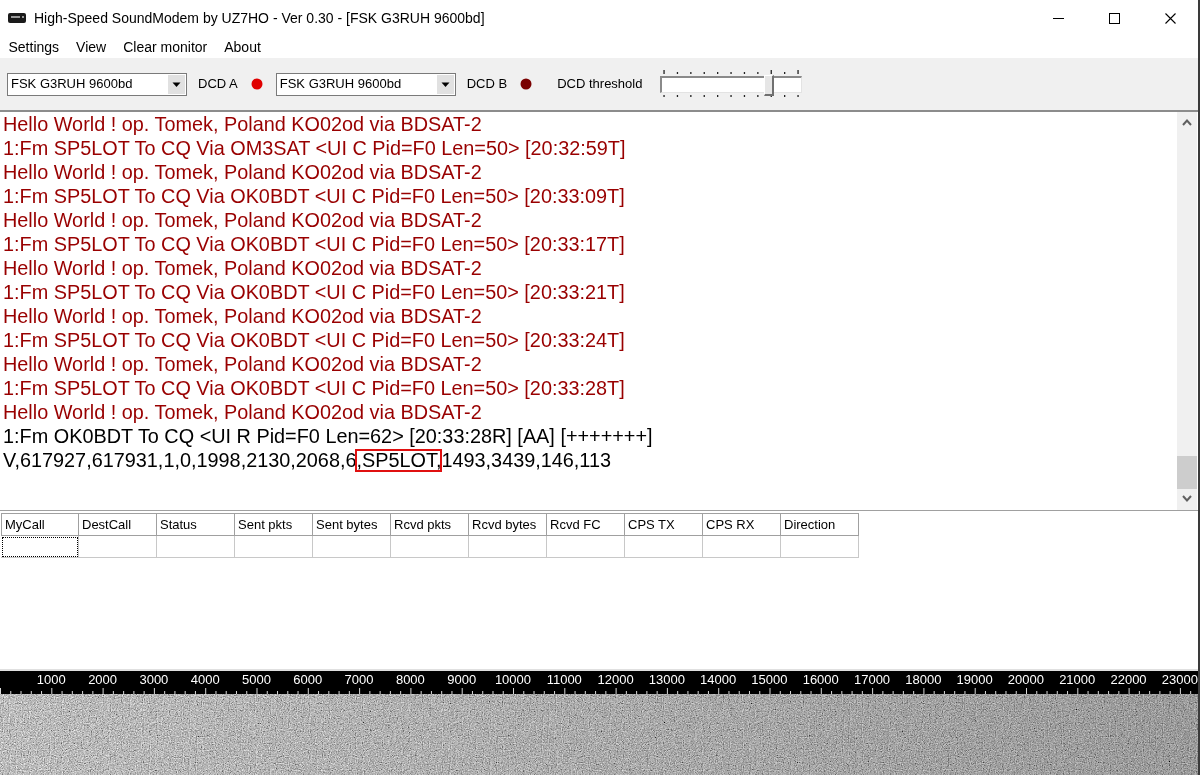 The image size is (1200, 775). What do you see at coordinates (218, 84) in the screenshot?
I see `dcd-label: DCD A` at bounding box center [218, 84].